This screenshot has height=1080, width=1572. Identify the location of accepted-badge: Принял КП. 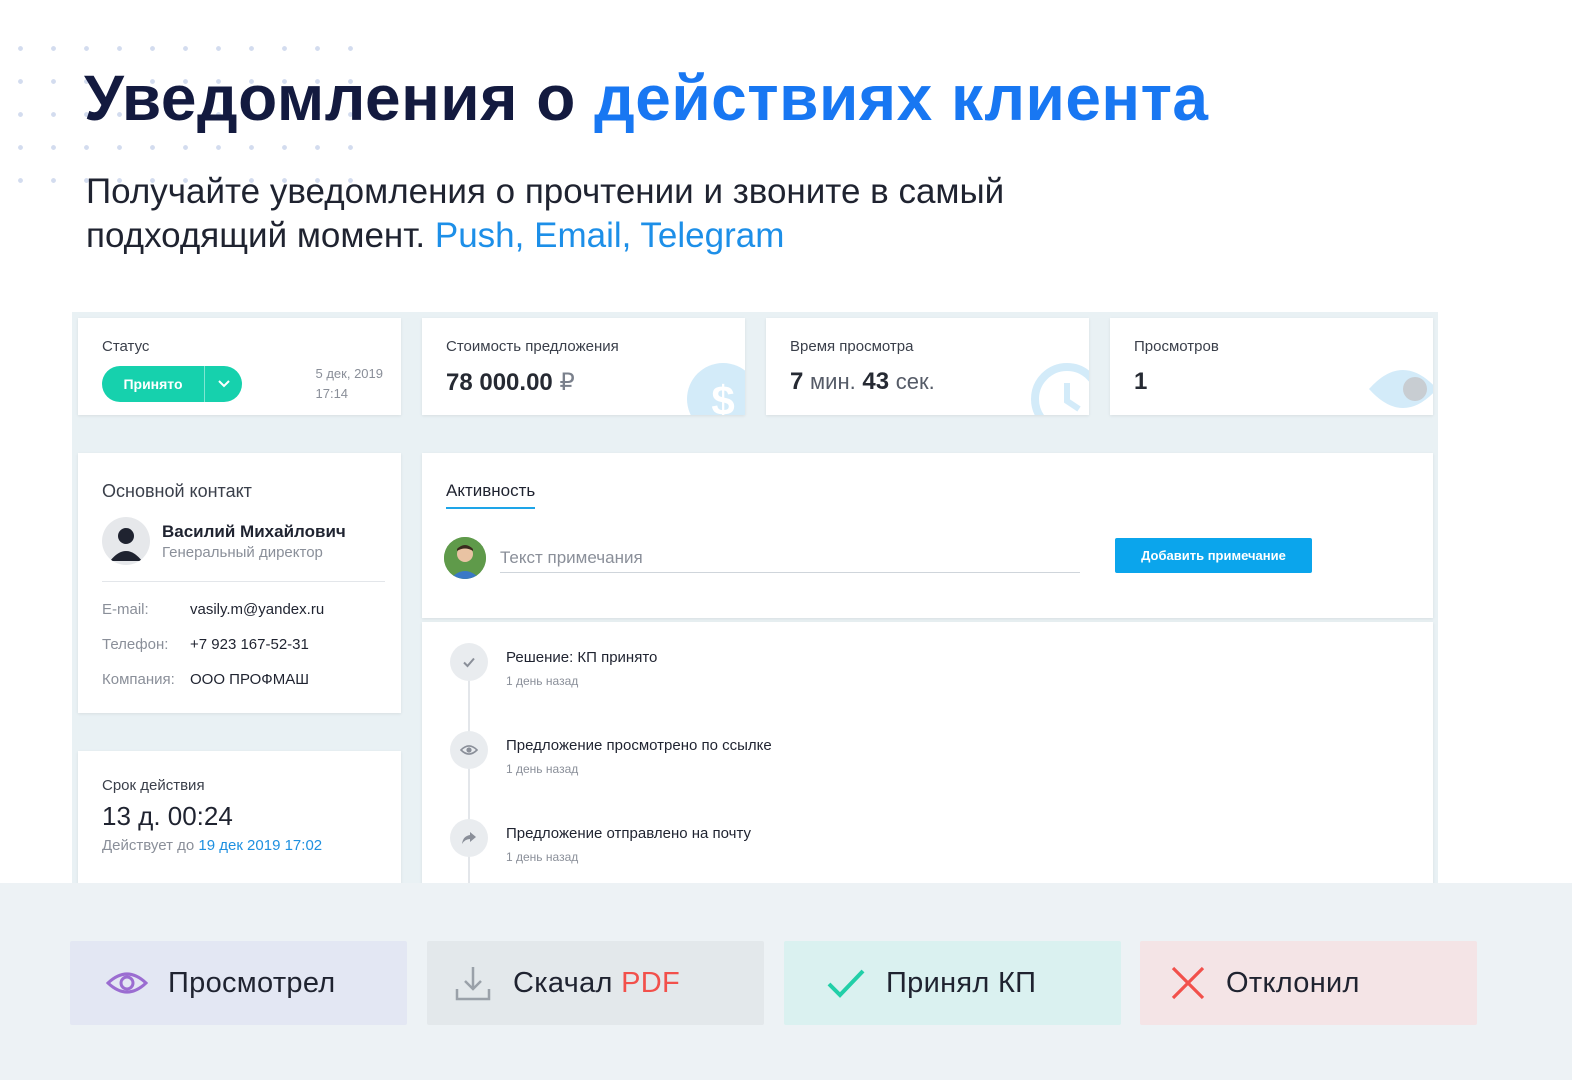
(952, 983).